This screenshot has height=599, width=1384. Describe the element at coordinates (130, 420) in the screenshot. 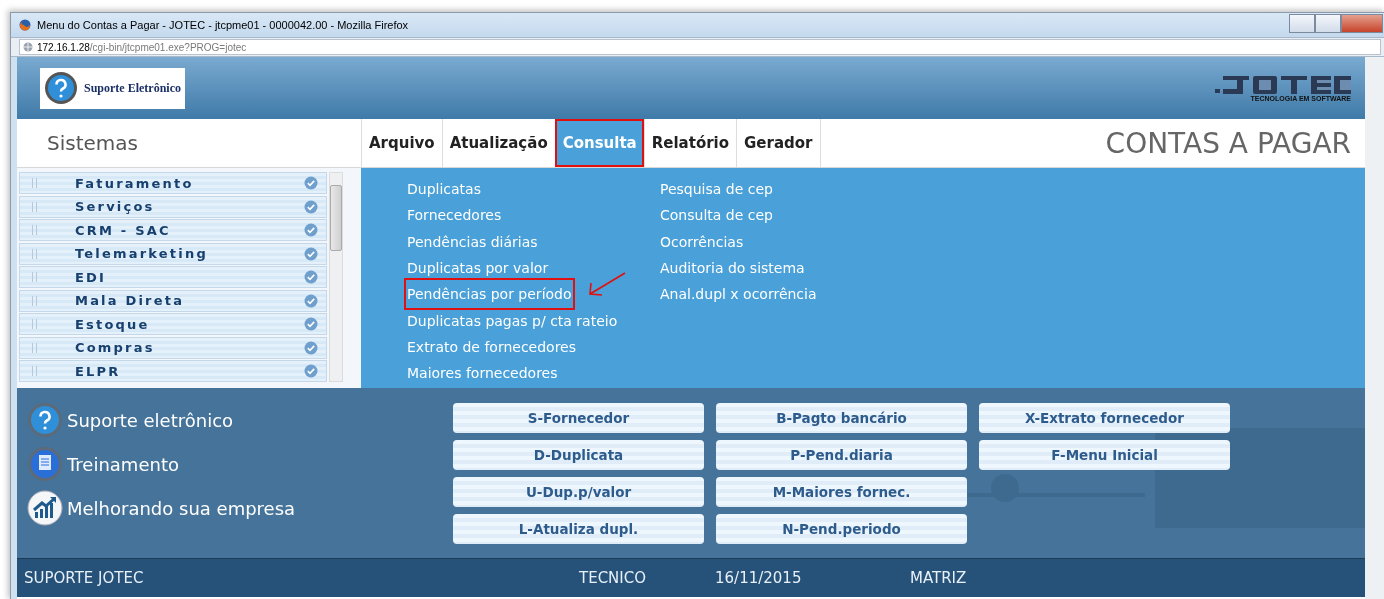

I see `sidebar-link: Suporte eletrônico` at that location.